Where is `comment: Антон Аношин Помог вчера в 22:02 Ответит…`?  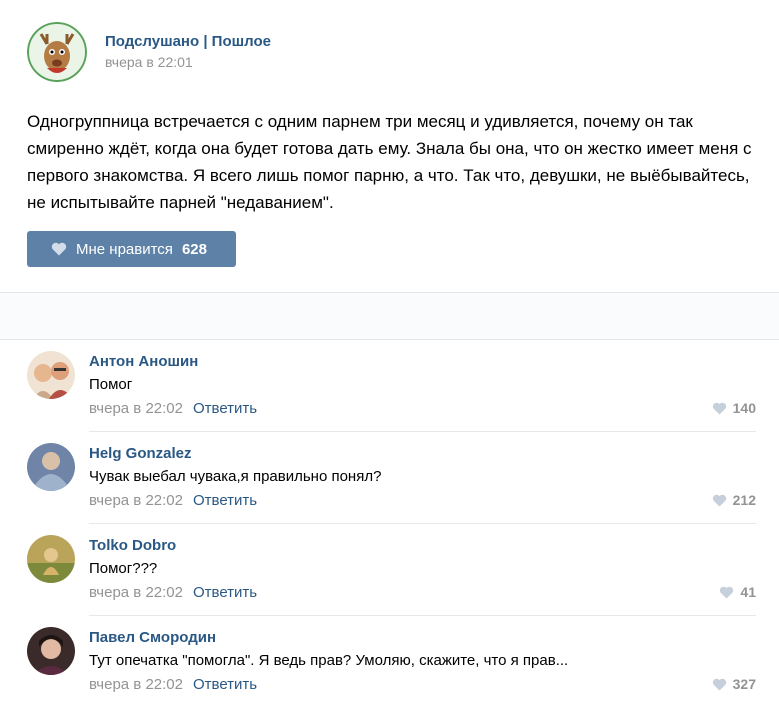
comment: Антон Аношин Помог вчера в 22:02 Ответит… is located at coordinates (389, 386).